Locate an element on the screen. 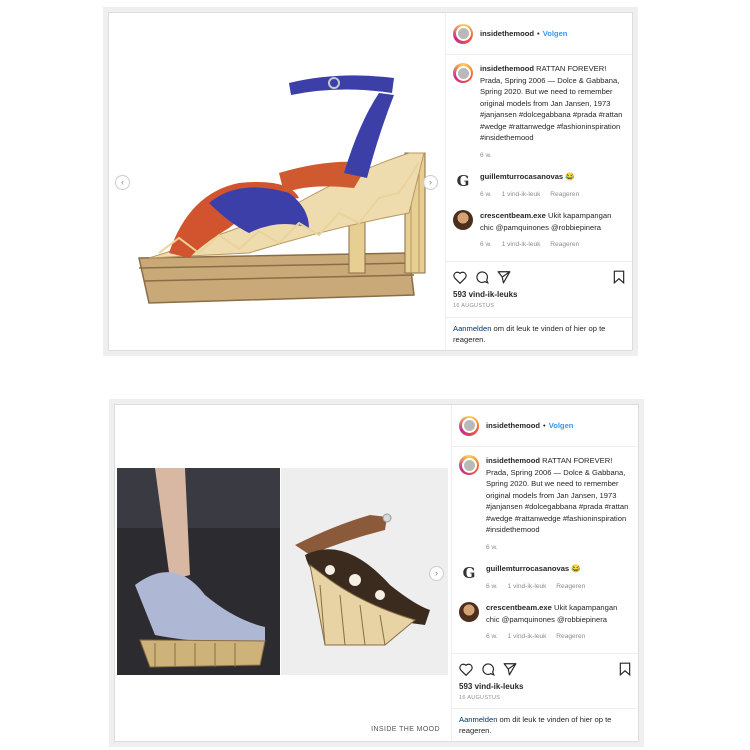 The height and width of the screenshot is (750, 750). sandal-image-comparison is located at coordinates (282, 571).